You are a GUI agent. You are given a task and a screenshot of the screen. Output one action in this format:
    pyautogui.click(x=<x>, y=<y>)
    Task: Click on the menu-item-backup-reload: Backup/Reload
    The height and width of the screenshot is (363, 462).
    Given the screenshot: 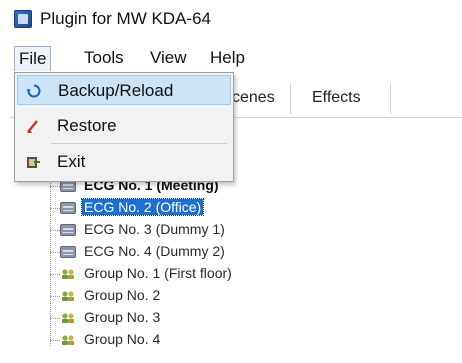 What is the action you would take?
    pyautogui.click(x=124, y=90)
    